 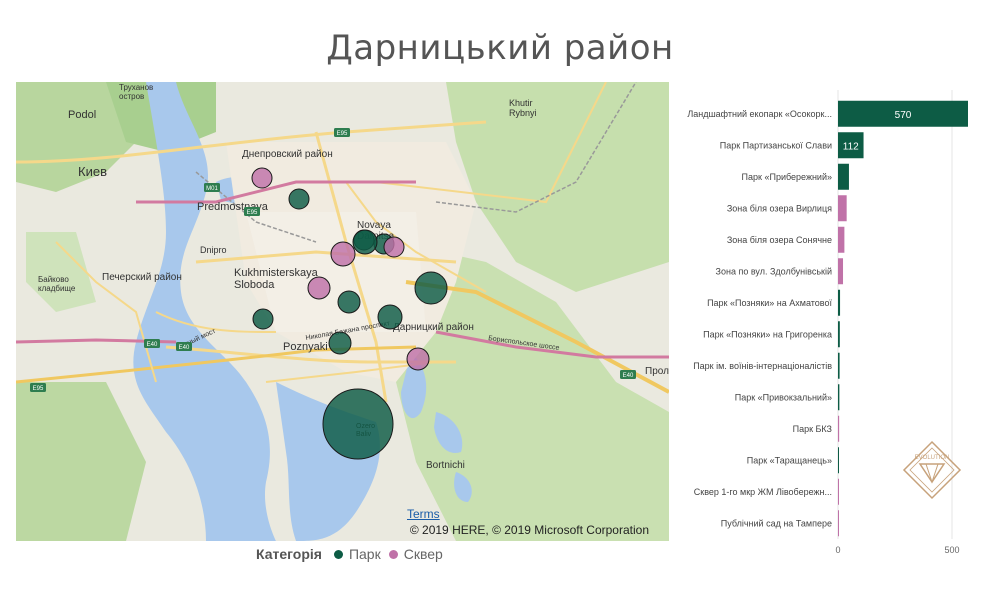 What do you see at coordinates (500, 48) in the screenshot?
I see `page-title: Дарницький район` at bounding box center [500, 48].